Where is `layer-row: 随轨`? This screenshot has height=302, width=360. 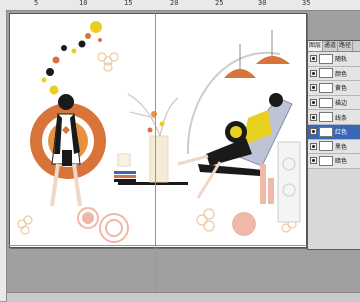
layer-row: 随轨 is located at coordinates (334, 59).